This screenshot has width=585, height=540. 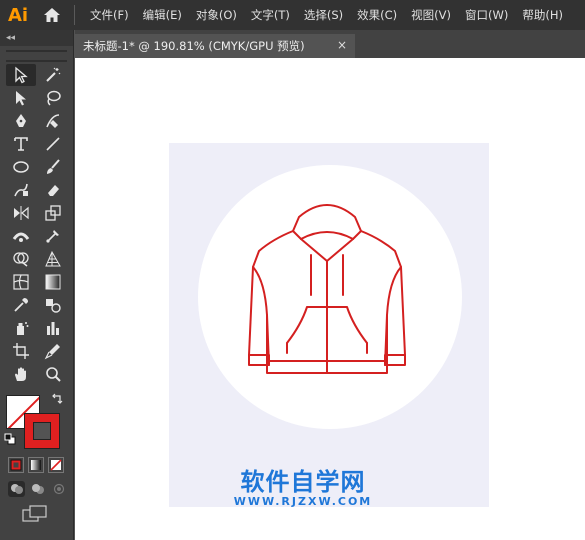 I want to click on ellipse-tool-icon, so click(x=21, y=167).